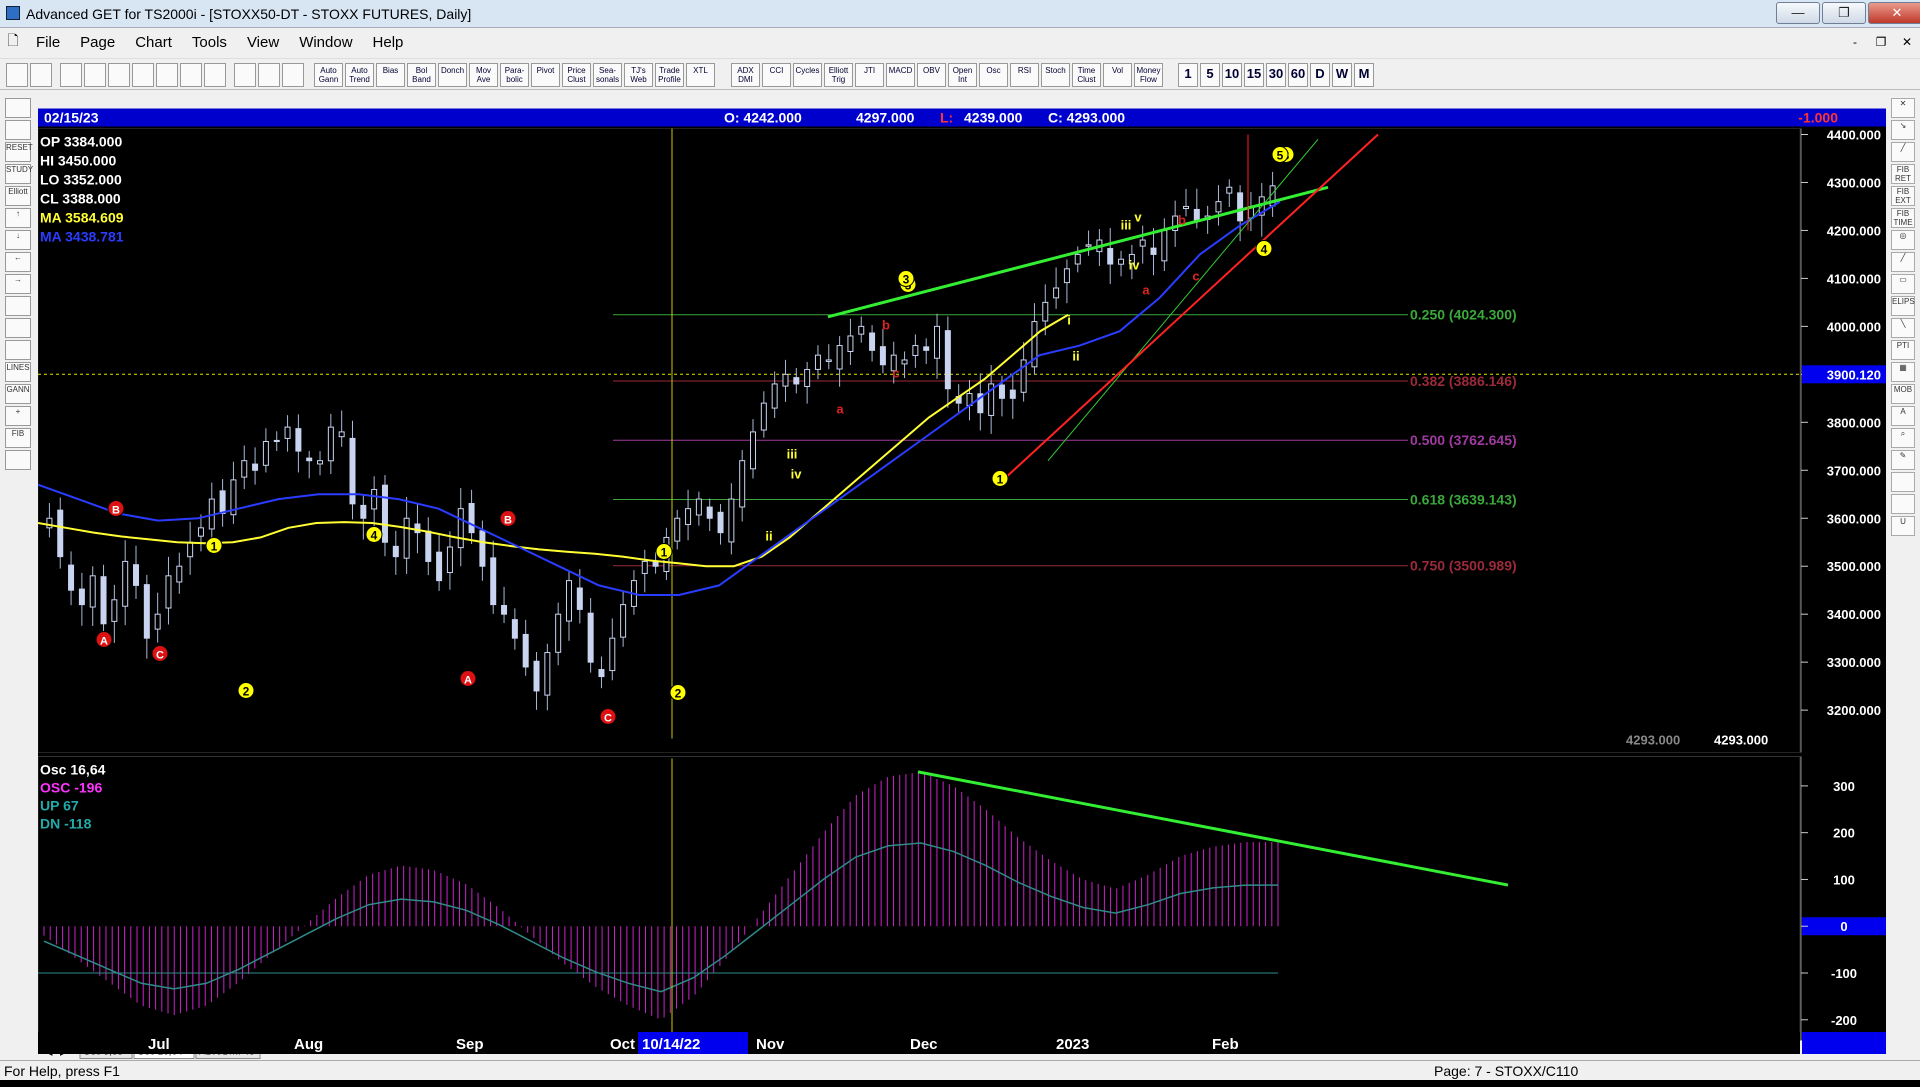 The image size is (1920, 1087). I want to click on study-button: Osc, so click(993, 75).